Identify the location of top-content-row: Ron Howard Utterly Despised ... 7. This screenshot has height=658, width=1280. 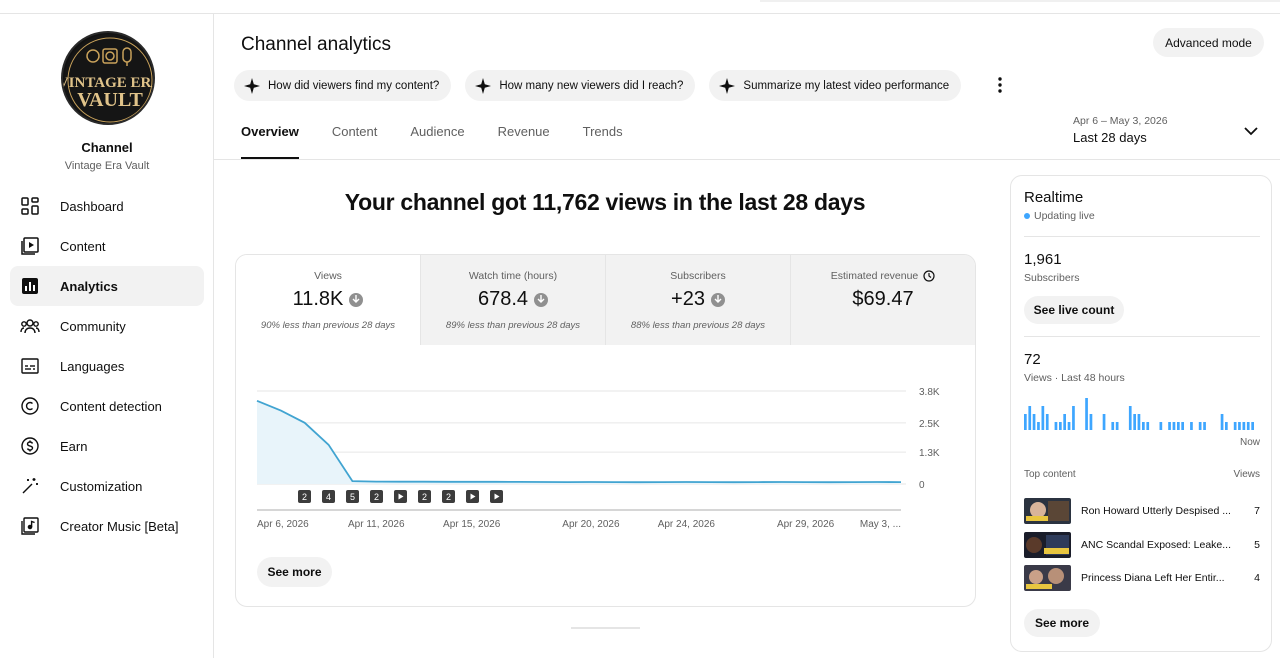
(1142, 511).